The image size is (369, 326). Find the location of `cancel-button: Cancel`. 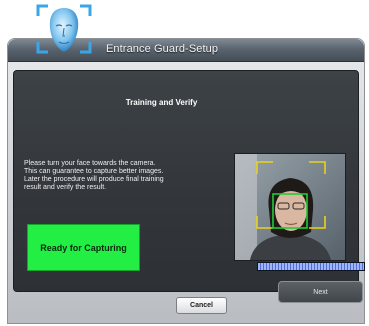

cancel-button: Cancel is located at coordinates (201, 305).